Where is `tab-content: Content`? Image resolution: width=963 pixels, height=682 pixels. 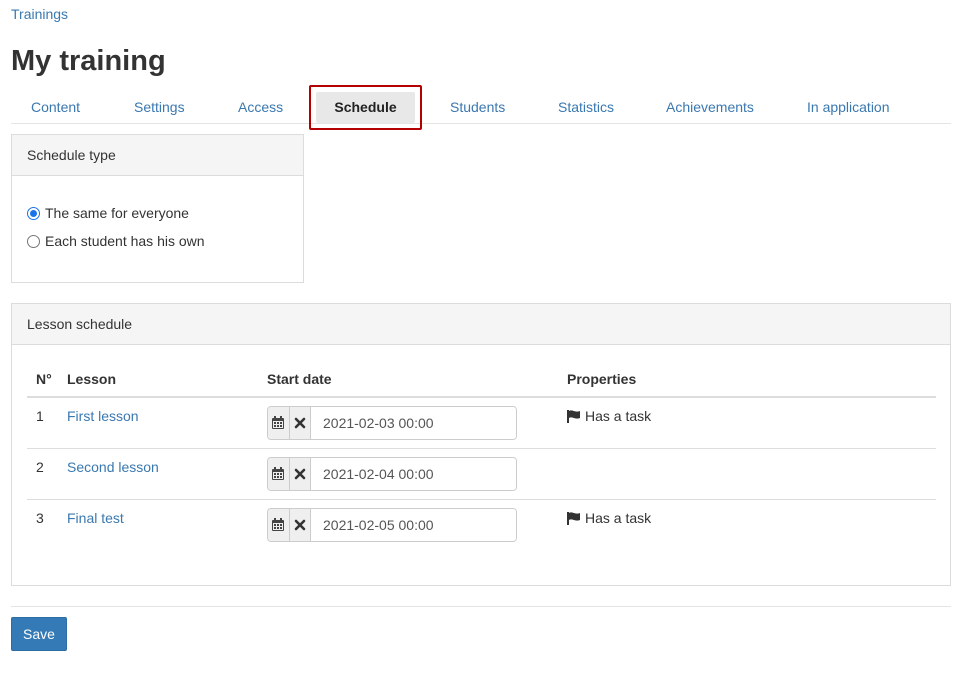 tab-content: Content is located at coordinates (55, 105).